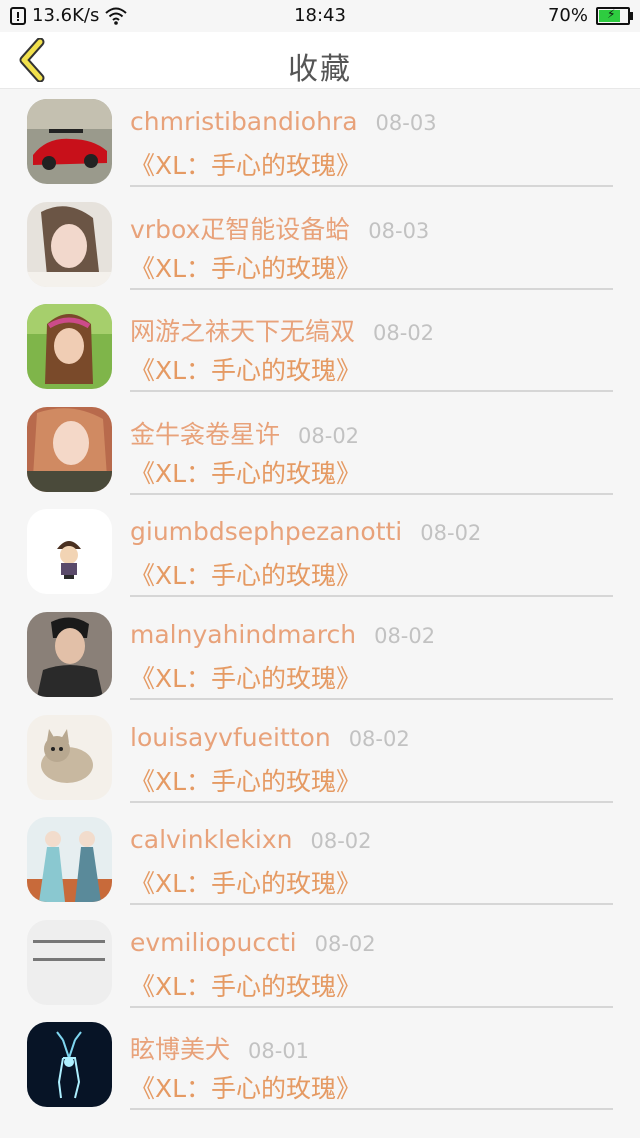 The image size is (640, 1138). I want to click on list-item: giumbdsephpezanotti 08-02 《XL：手心的玫瑰》, so click(320, 550).